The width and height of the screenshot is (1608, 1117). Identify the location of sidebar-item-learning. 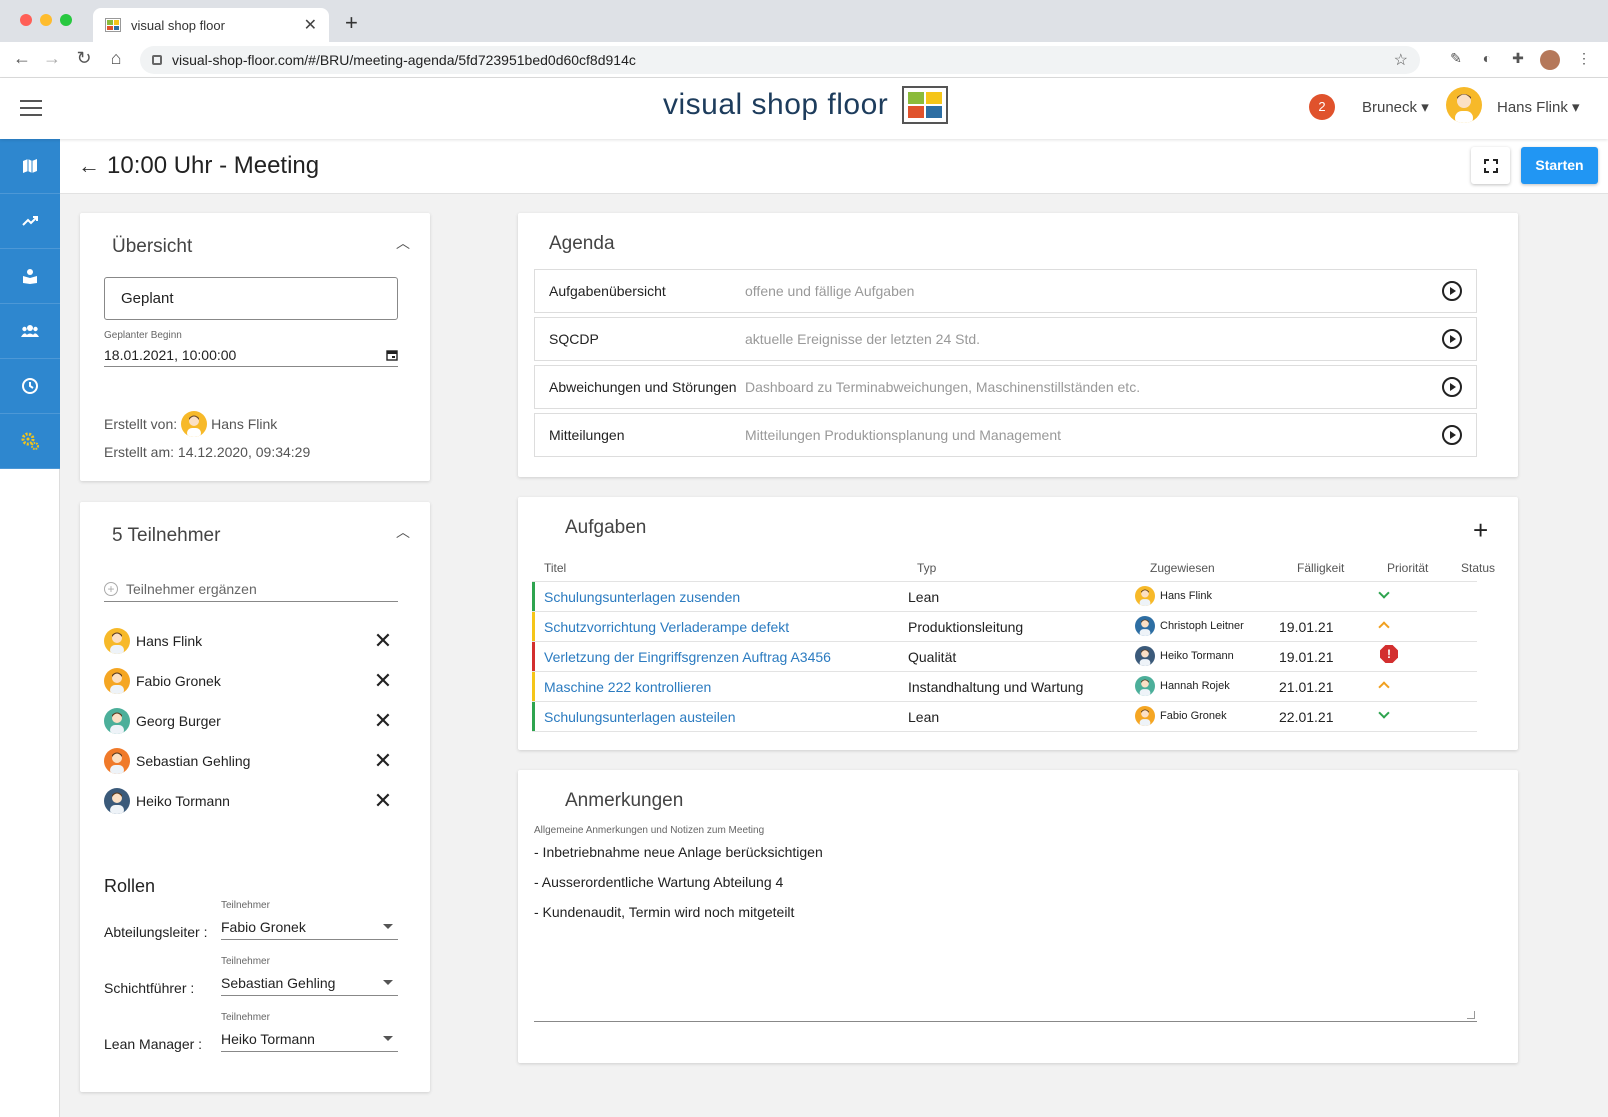
(30, 276).